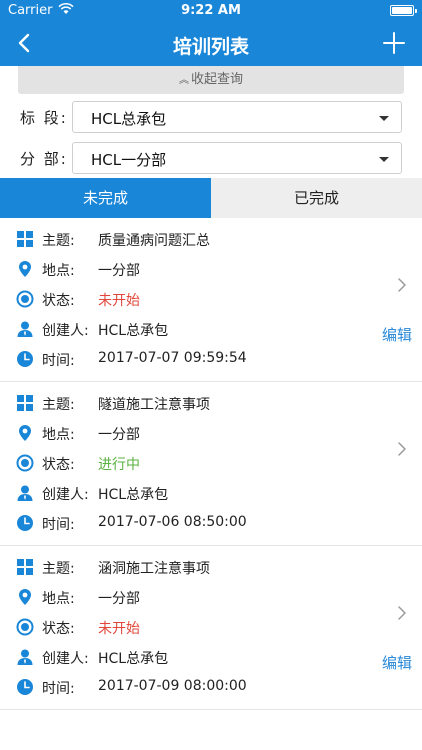 Image resolution: width=422 pixels, height=750 pixels. I want to click on topic-row: 主题: 质量通病问题汇总, so click(180, 239).